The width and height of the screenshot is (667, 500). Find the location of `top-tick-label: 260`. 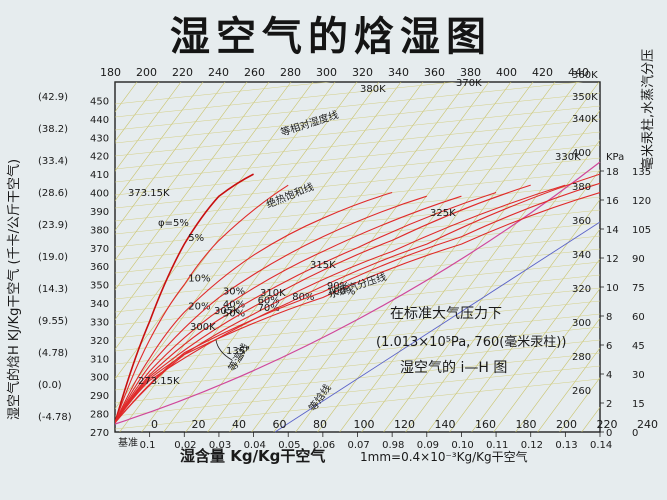

top-tick-label: 260 is located at coordinates (254, 72).